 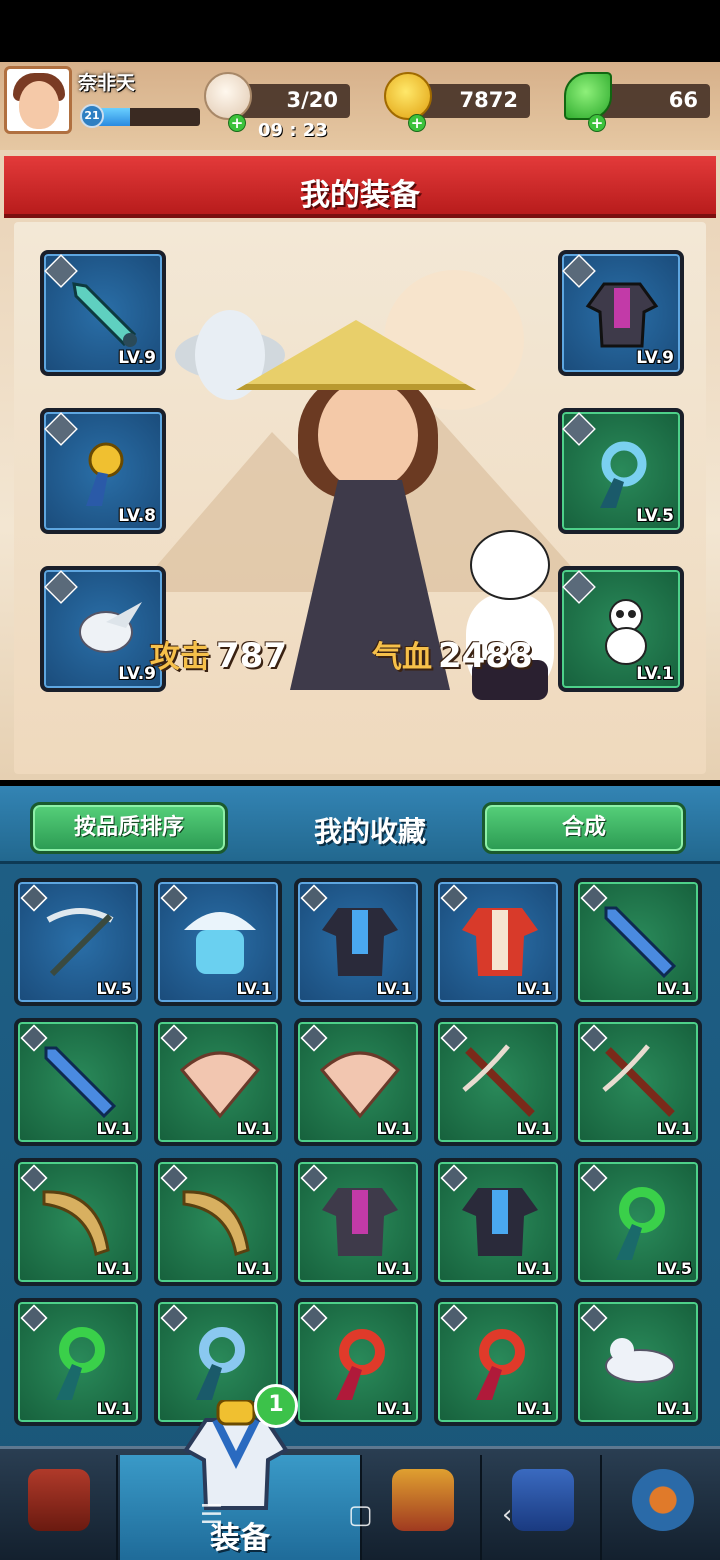 I want to click on nav-settings, so click(x=662, y=1507).